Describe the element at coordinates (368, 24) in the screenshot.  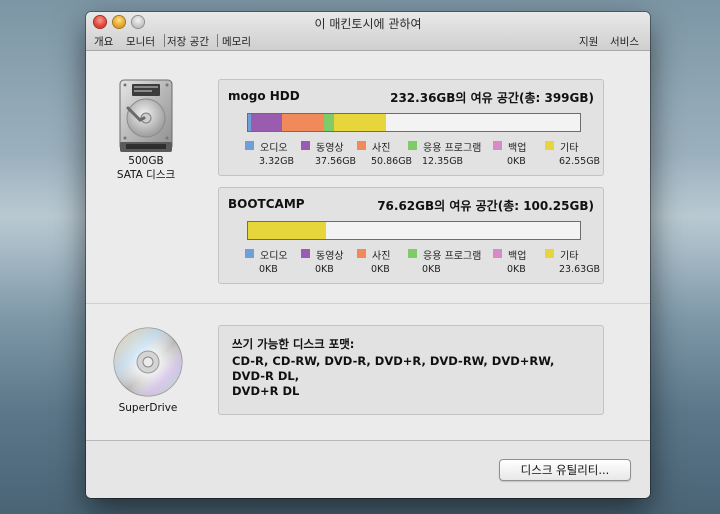
I see `window-title: 이 매킨토시에 관하여` at that location.